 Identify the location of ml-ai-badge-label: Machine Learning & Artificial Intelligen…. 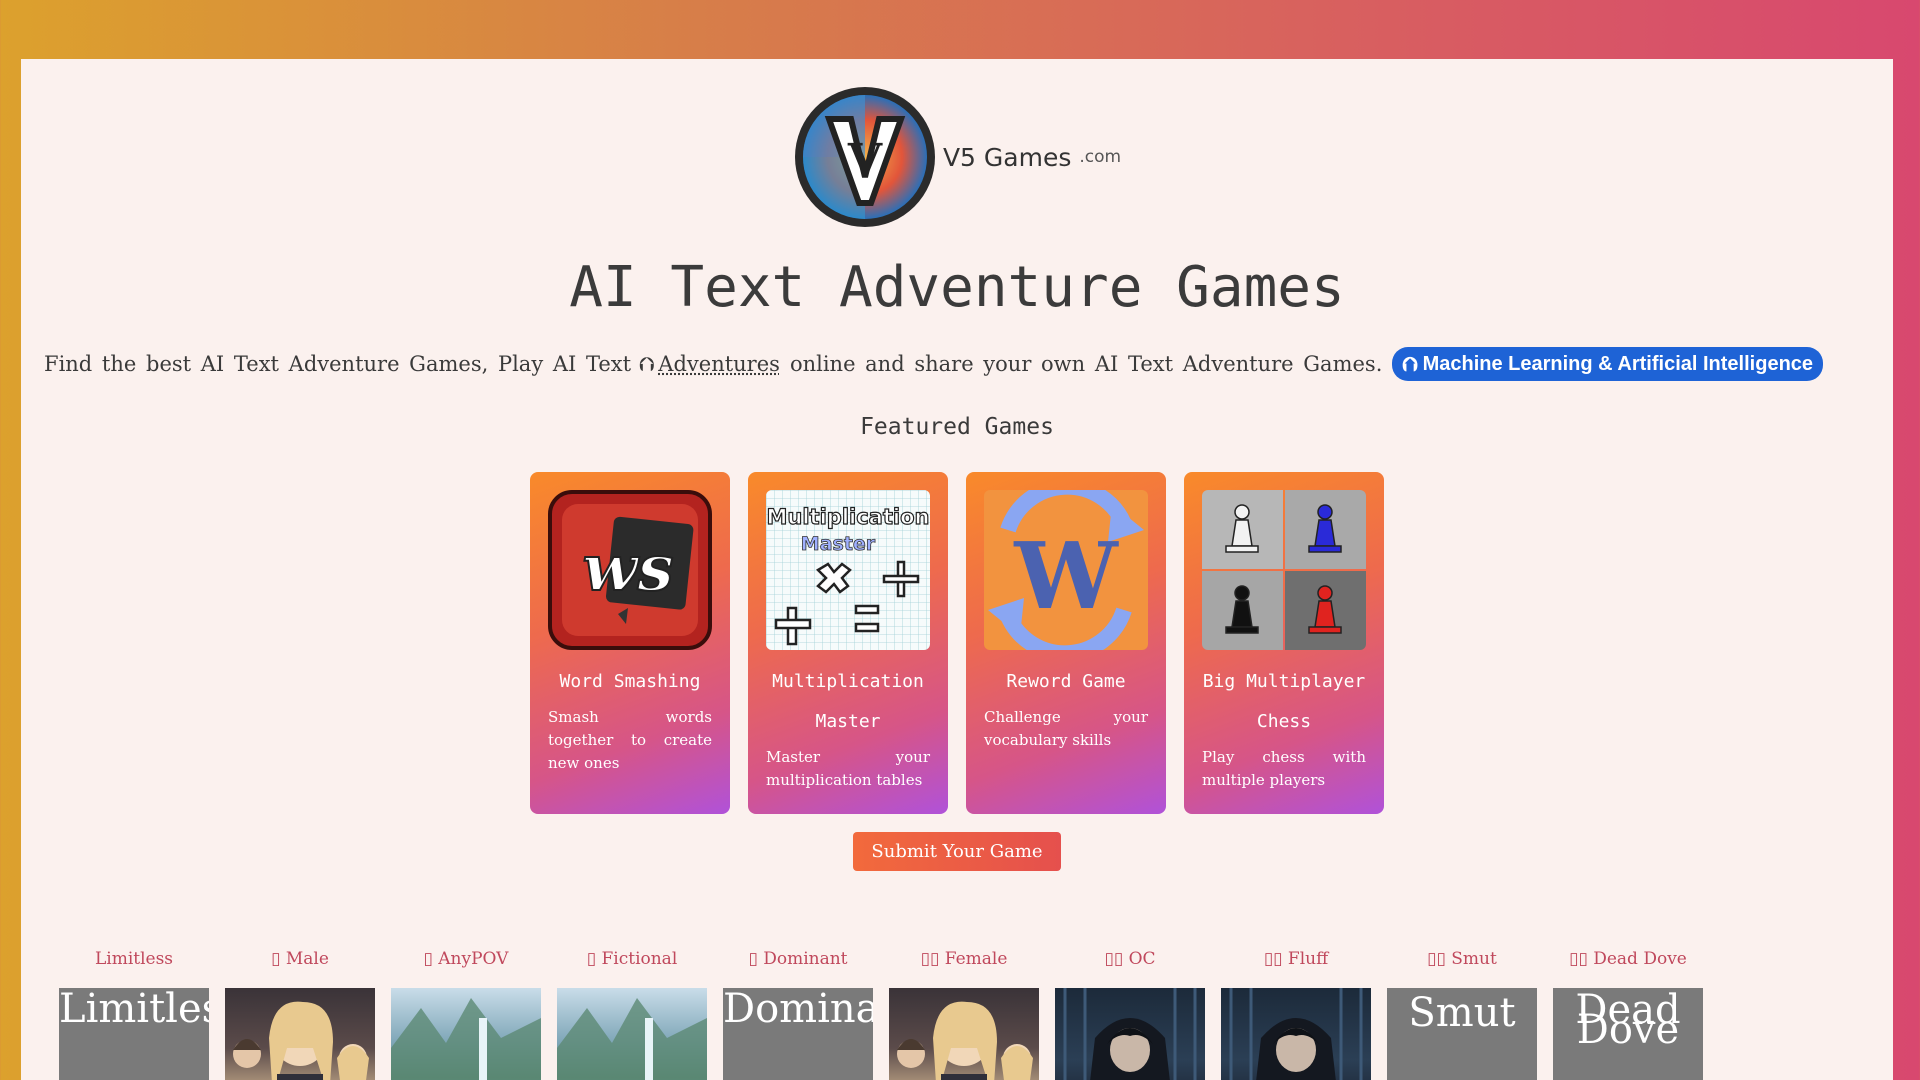
(1618, 363).